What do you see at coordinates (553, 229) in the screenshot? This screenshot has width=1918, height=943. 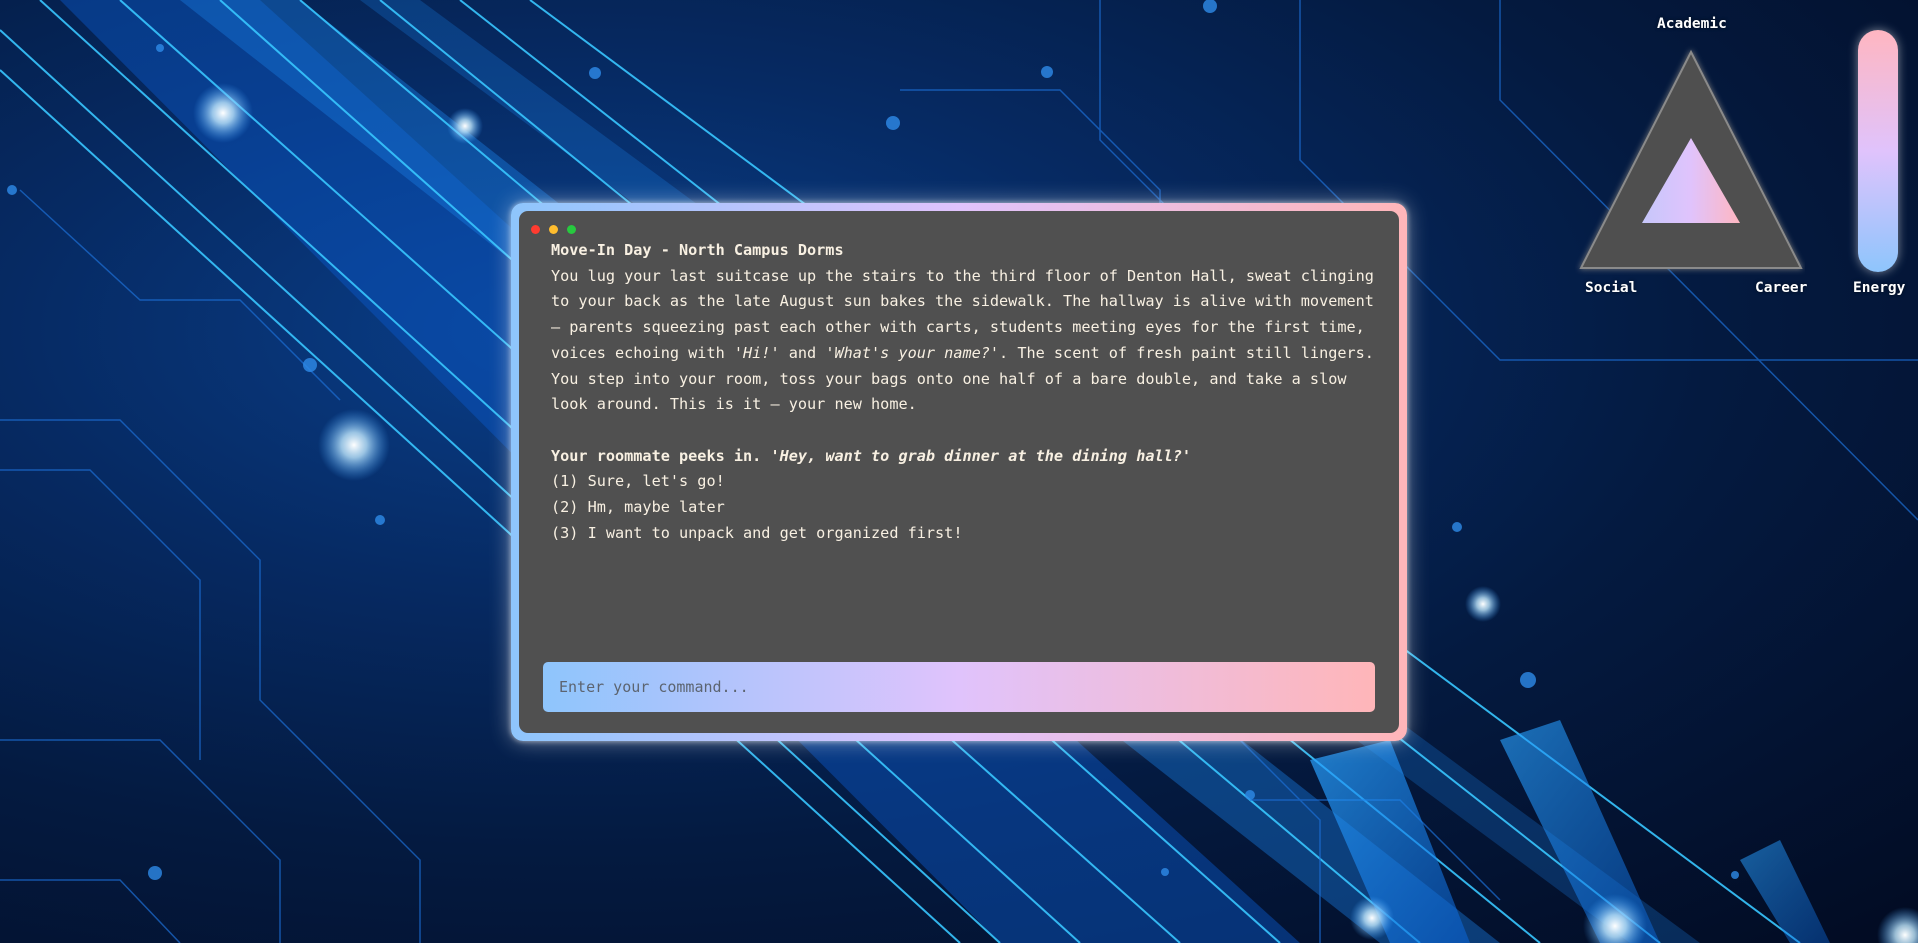 I see `minimize-window-dot` at bounding box center [553, 229].